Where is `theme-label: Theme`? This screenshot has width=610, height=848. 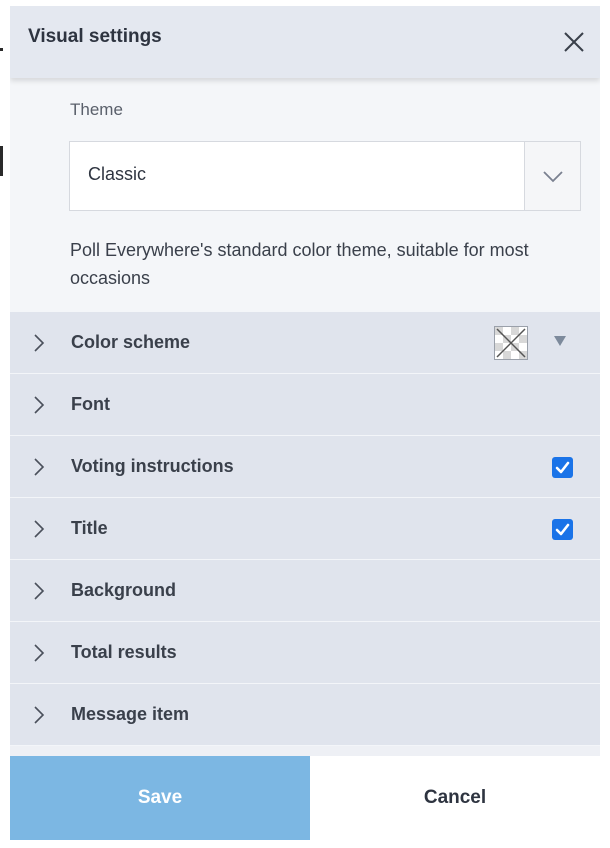
theme-label: Theme is located at coordinates (96, 109).